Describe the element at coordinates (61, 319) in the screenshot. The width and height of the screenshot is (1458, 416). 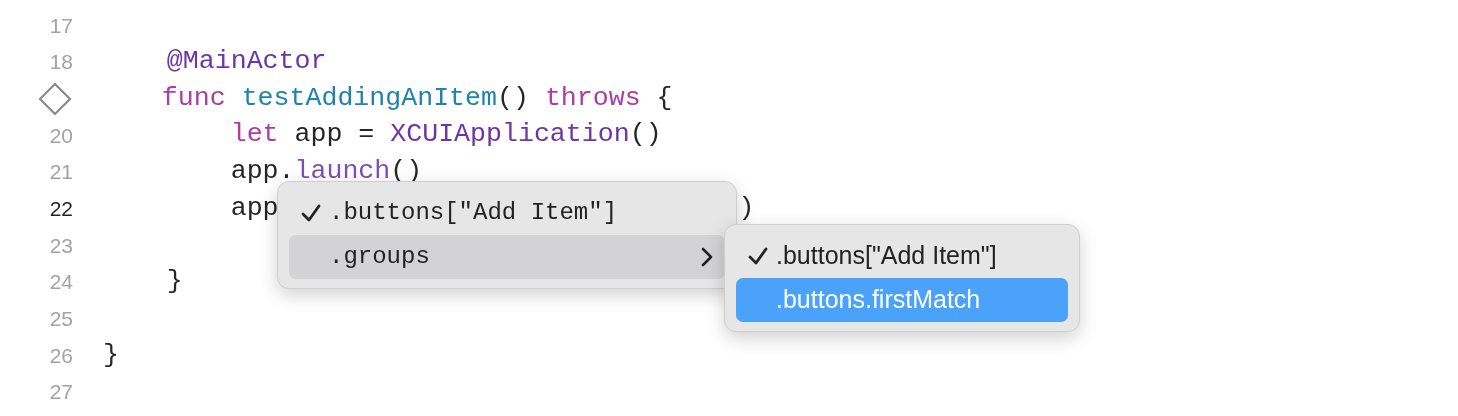
I see `line-number: 25` at that location.